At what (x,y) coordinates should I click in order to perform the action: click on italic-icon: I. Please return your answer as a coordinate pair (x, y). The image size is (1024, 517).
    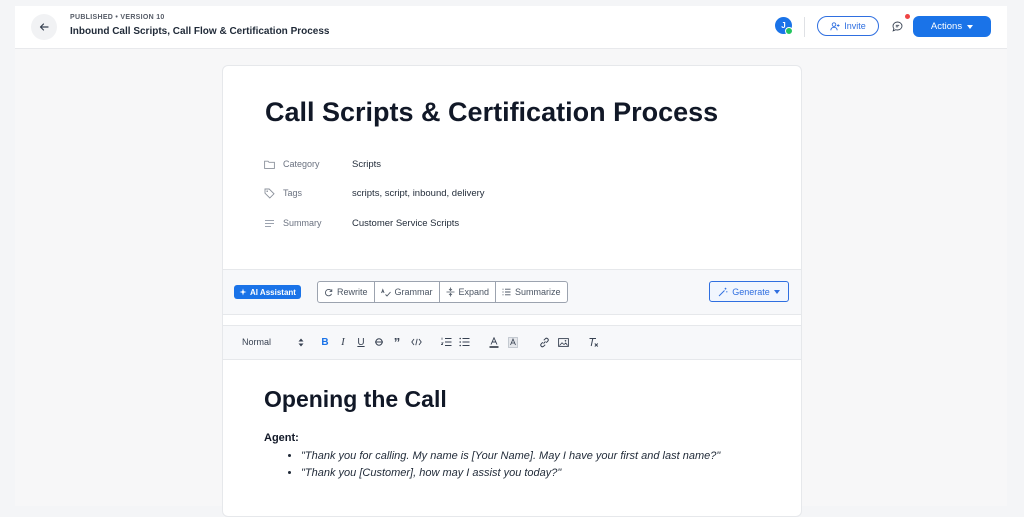
    Looking at the image, I should click on (343, 342).